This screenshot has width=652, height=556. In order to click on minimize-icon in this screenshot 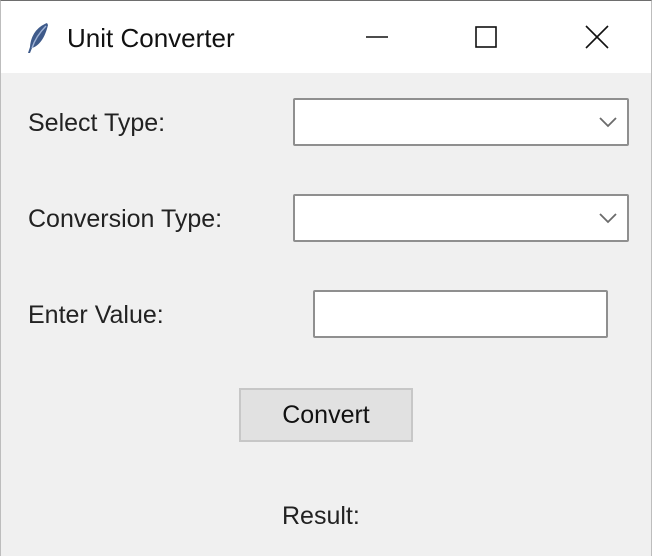, I will do `click(377, 37)`.